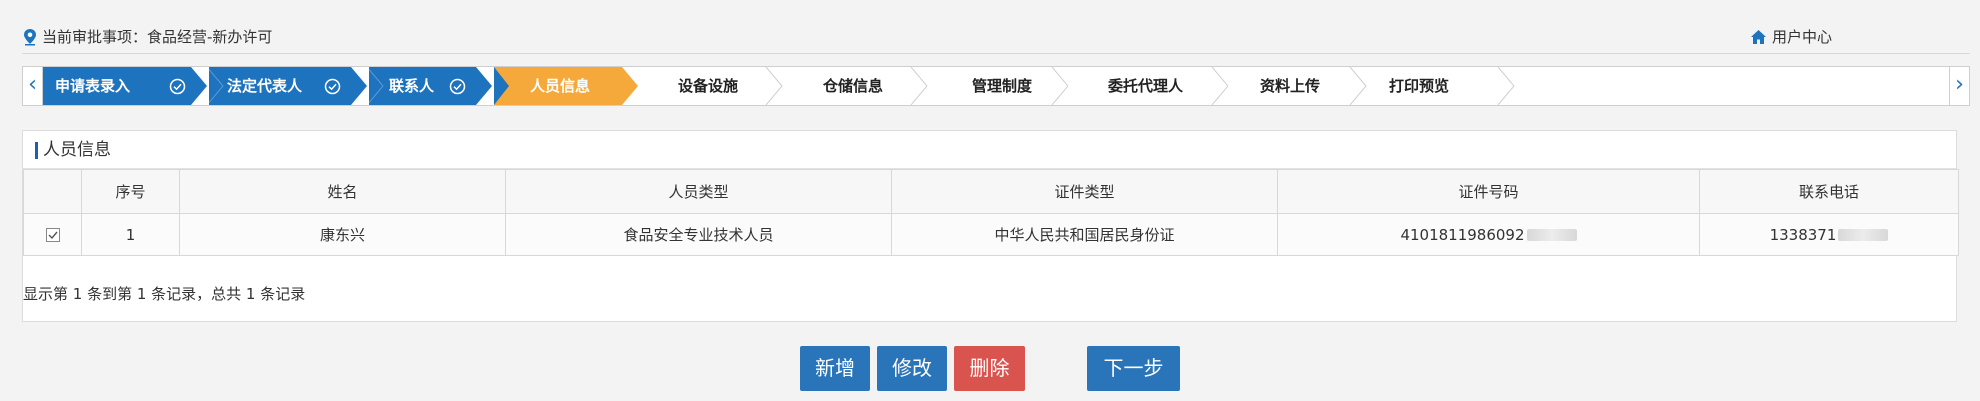  I want to click on row-id-number: 4101811986092, so click(1488, 234).